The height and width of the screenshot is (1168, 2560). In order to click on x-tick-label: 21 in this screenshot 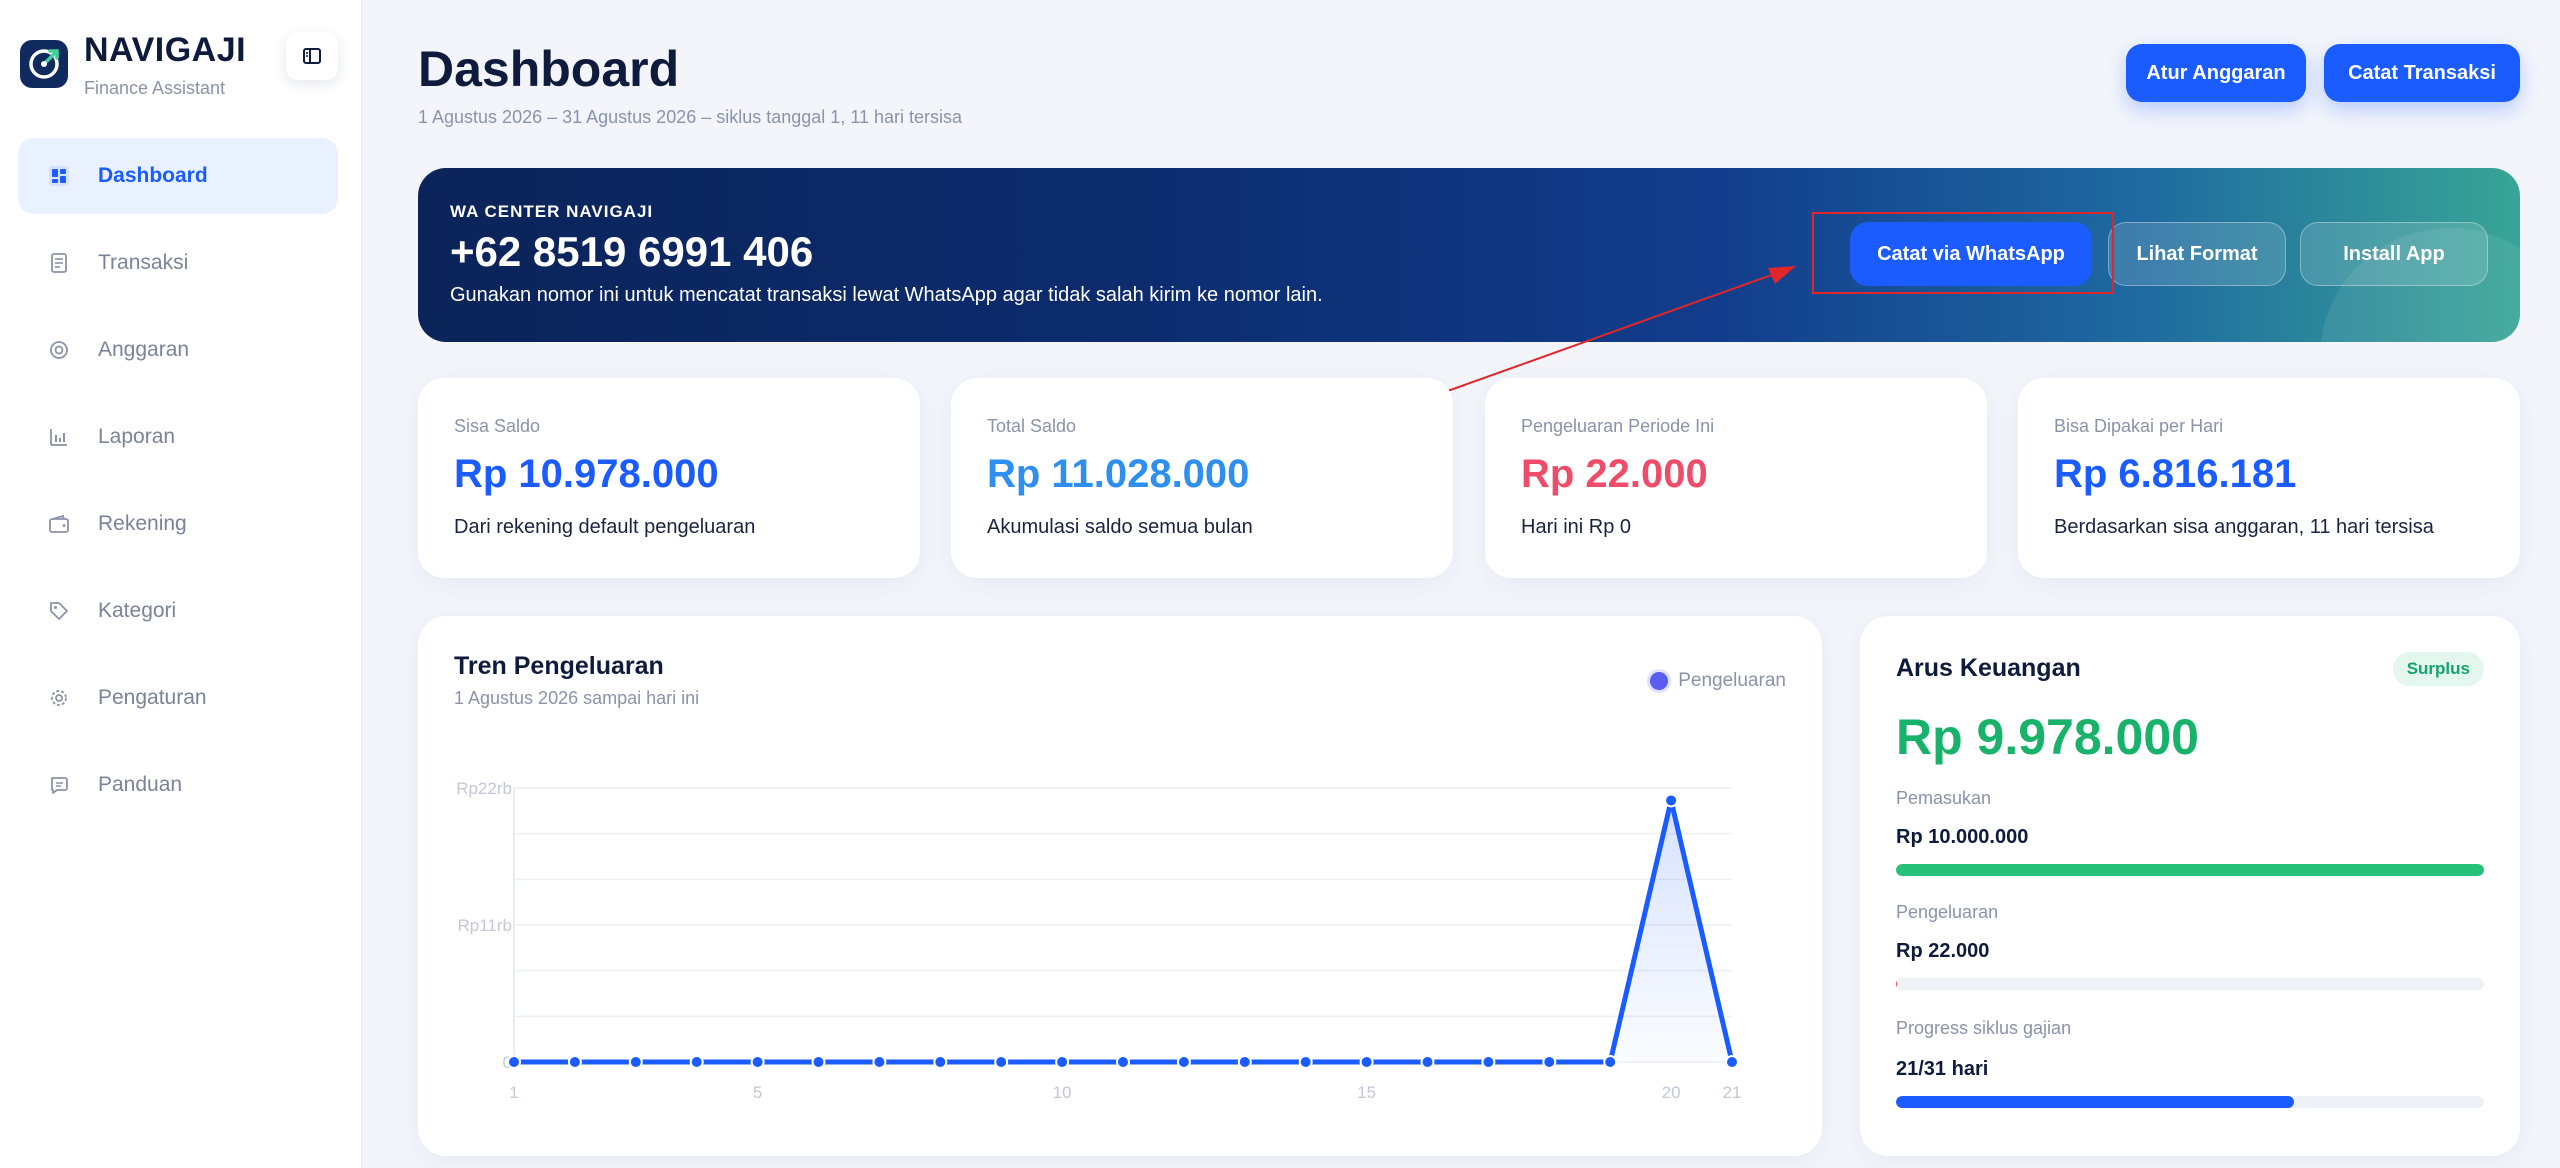, I will do `click(1732, 1092)`.